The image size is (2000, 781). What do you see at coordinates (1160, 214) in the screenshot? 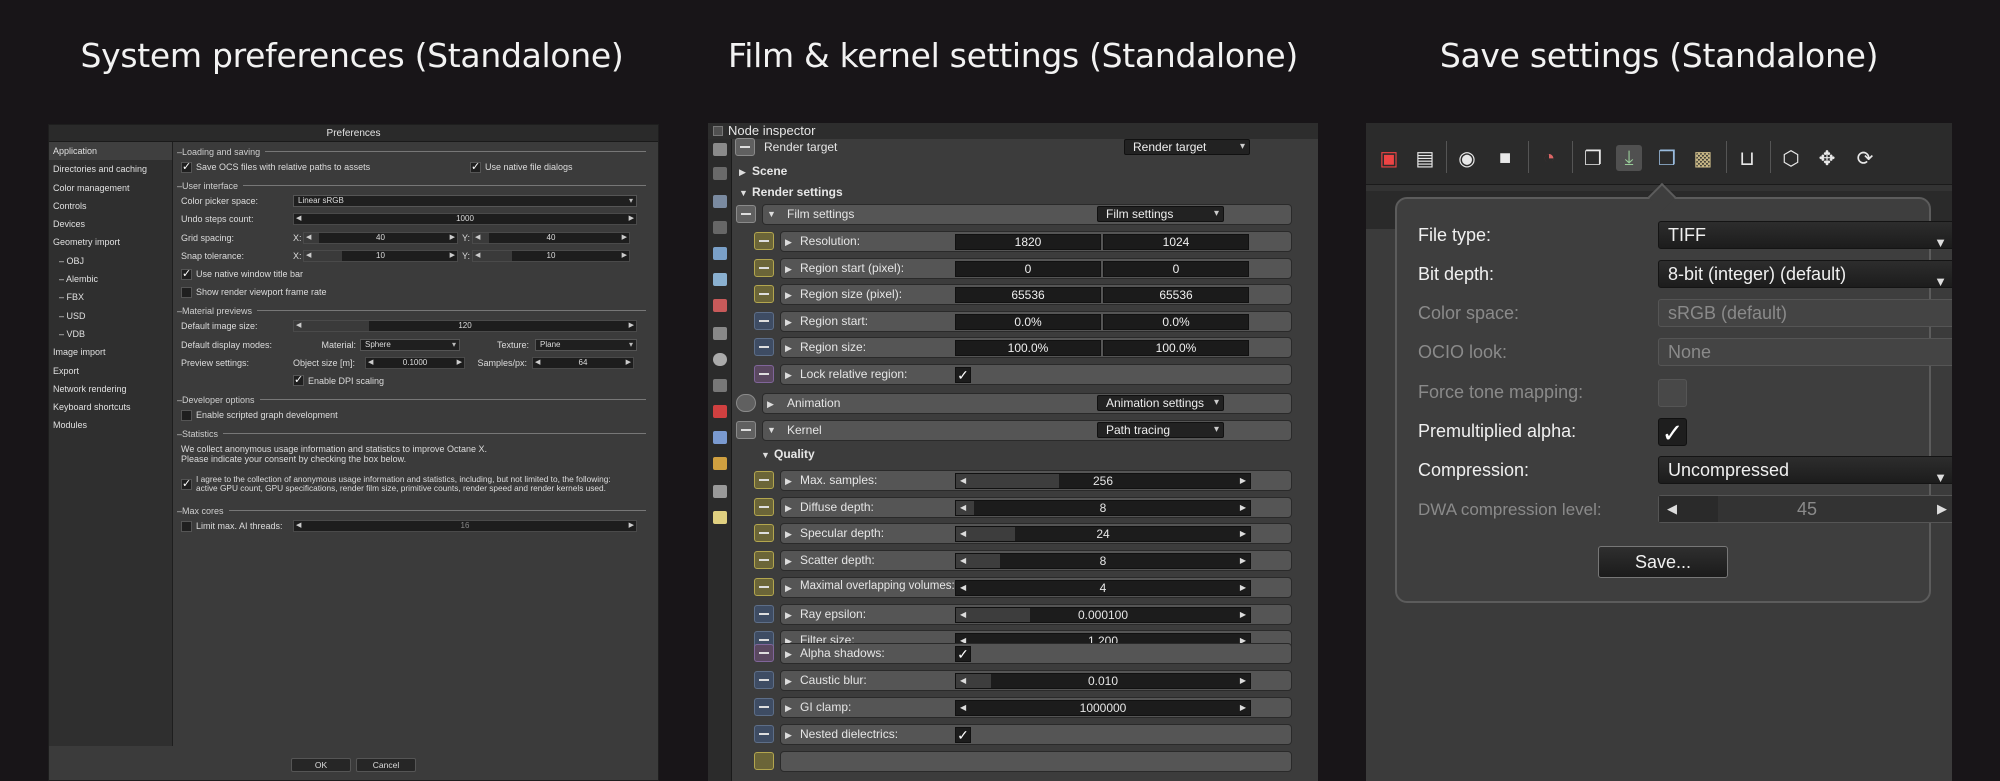
I see `film-settings-dropdown: Film settings` at bounding box center [1160, 214].